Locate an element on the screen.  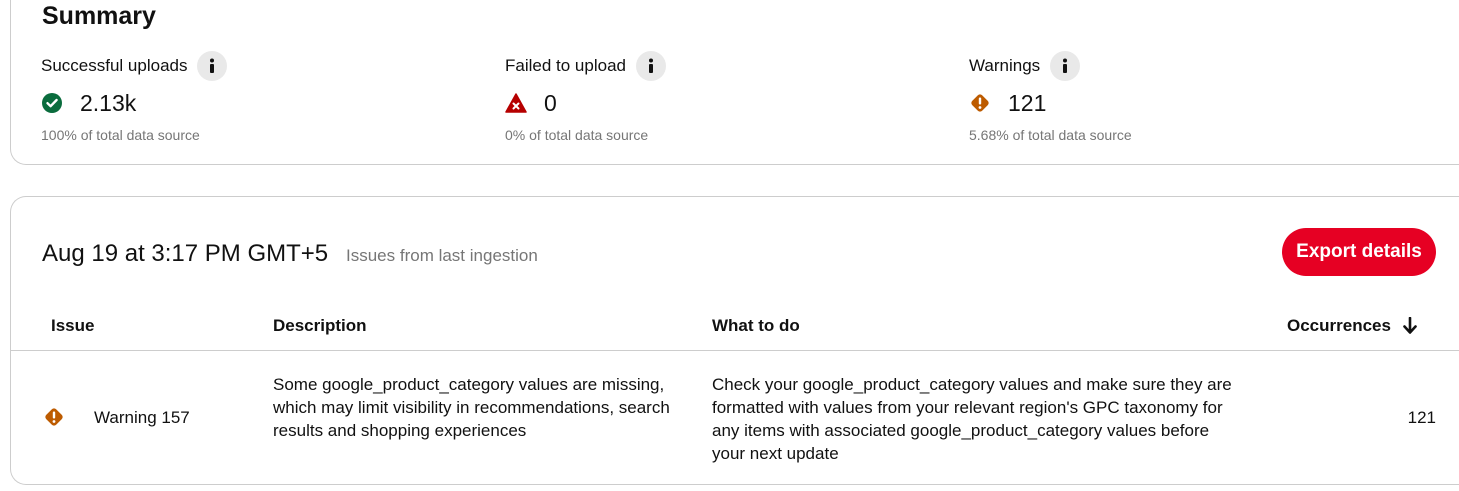
ingestion-date: Aug 19 at 3:17 PM GMT+5 is located at coordinates (185, 253).